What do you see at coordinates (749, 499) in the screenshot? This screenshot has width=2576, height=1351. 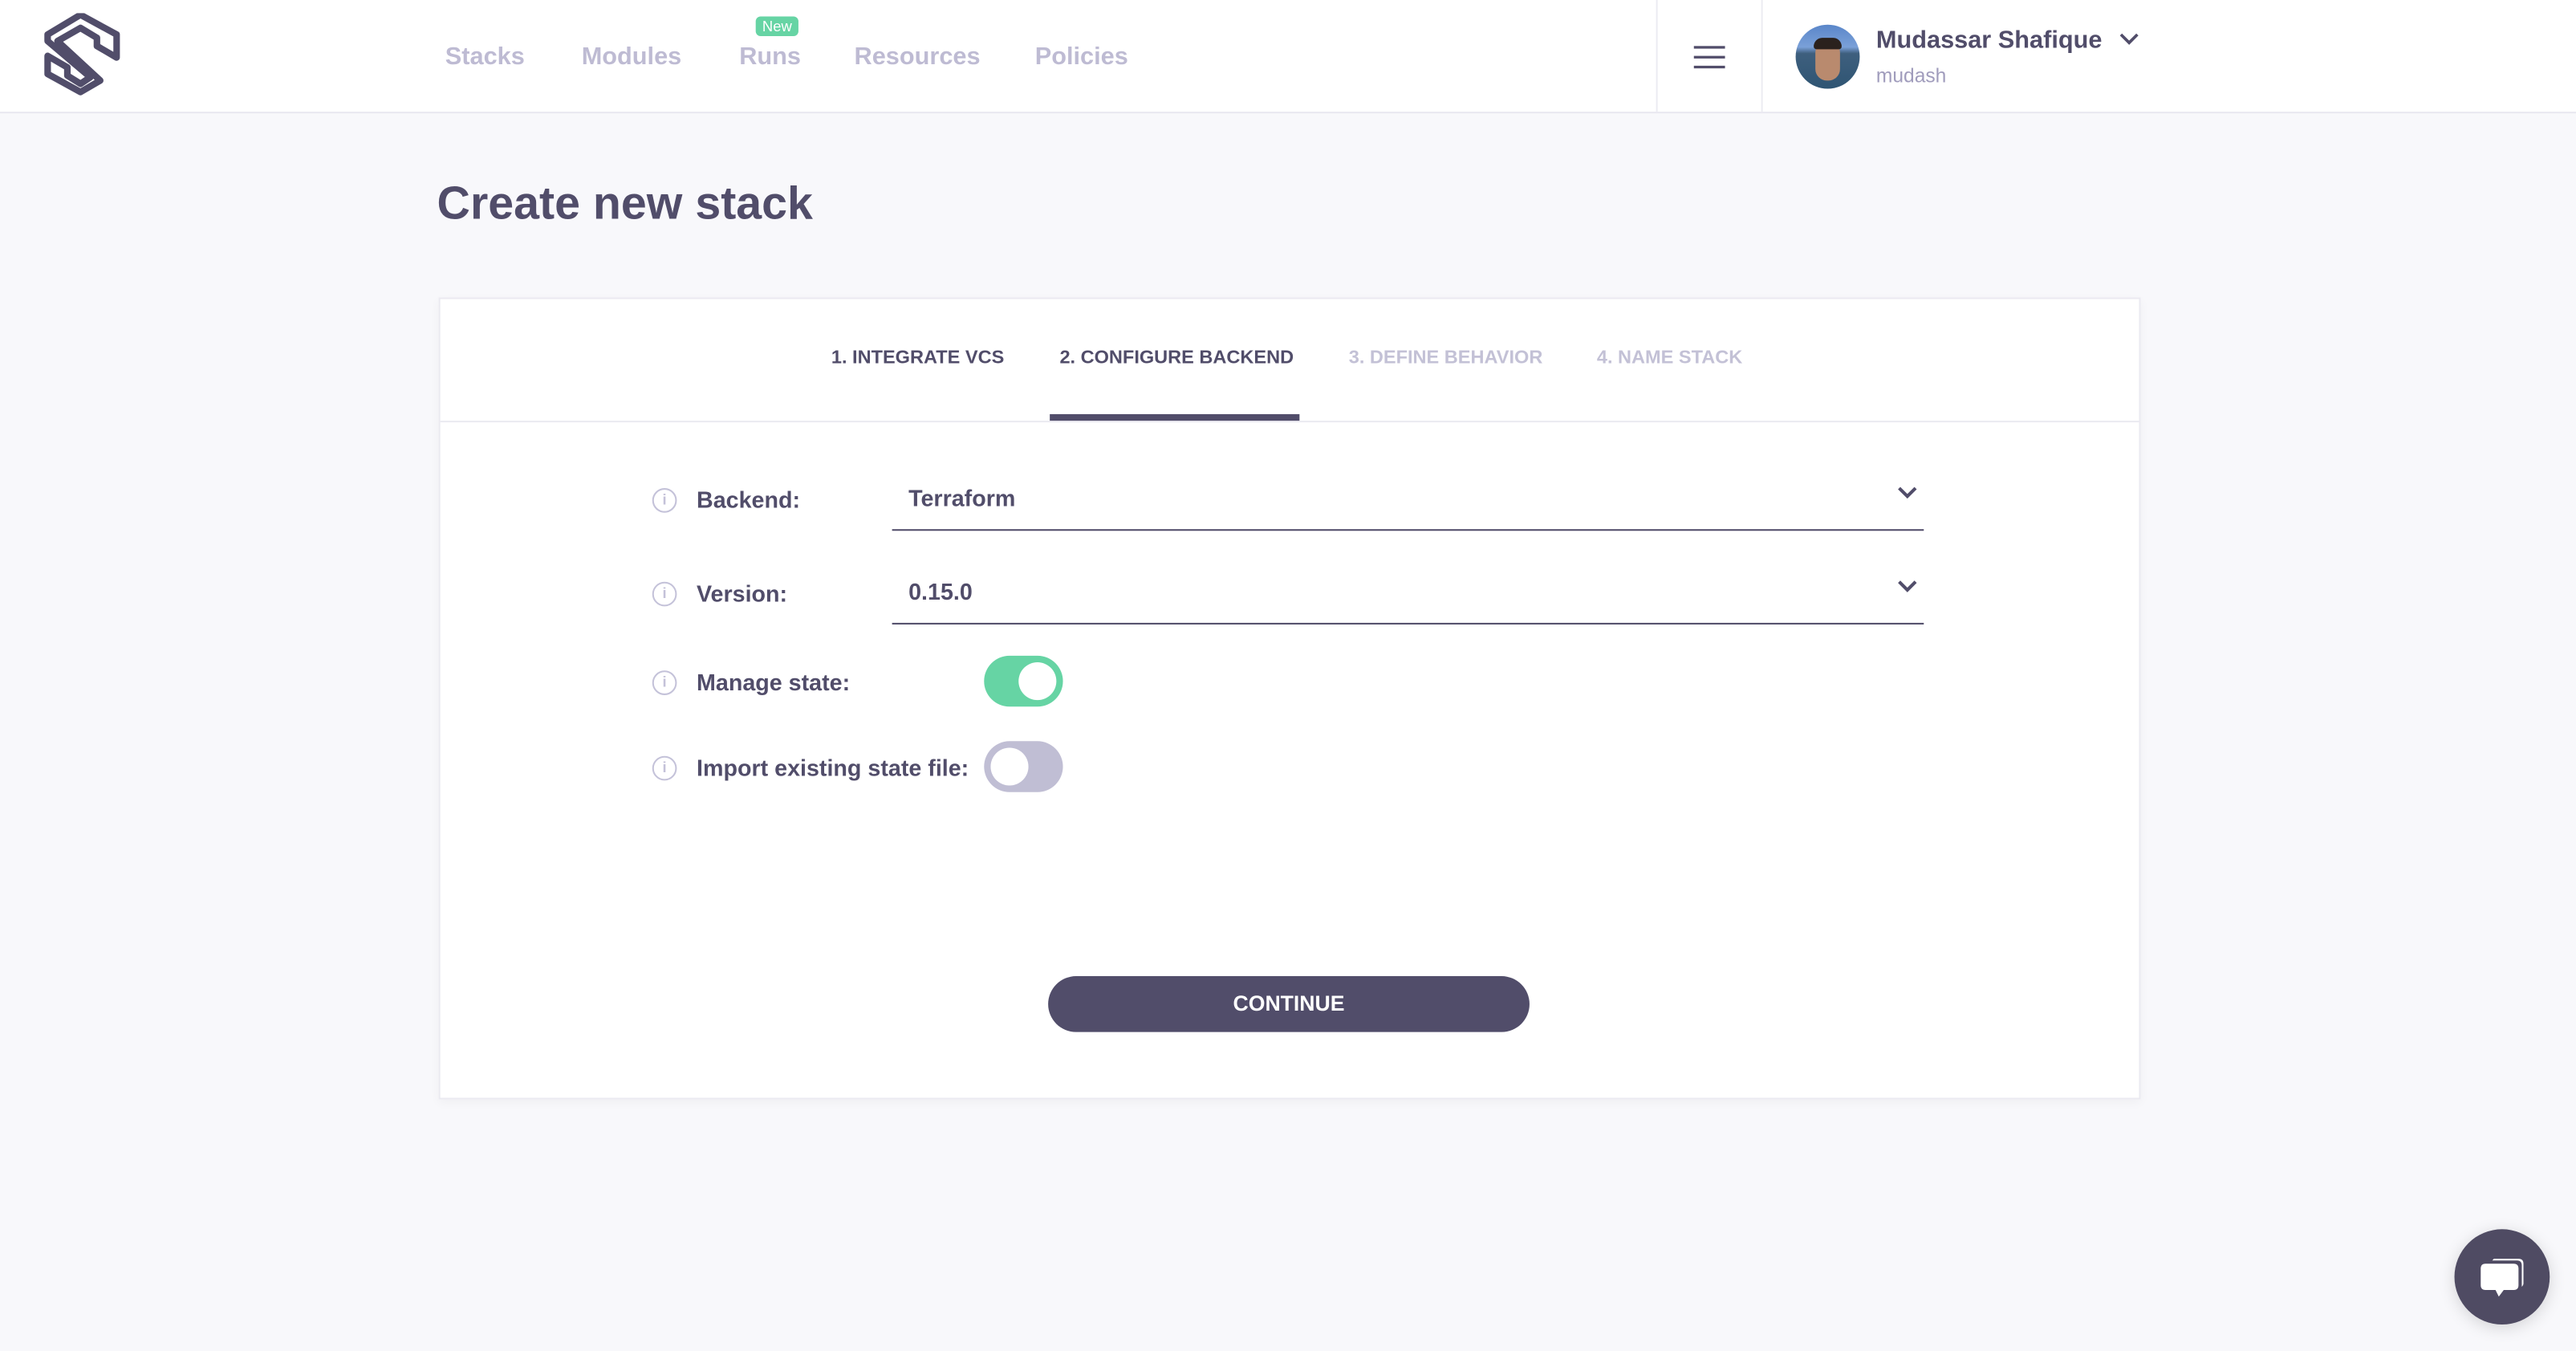 I see `backend-label: Backend:` at bounding box center [749, 499].